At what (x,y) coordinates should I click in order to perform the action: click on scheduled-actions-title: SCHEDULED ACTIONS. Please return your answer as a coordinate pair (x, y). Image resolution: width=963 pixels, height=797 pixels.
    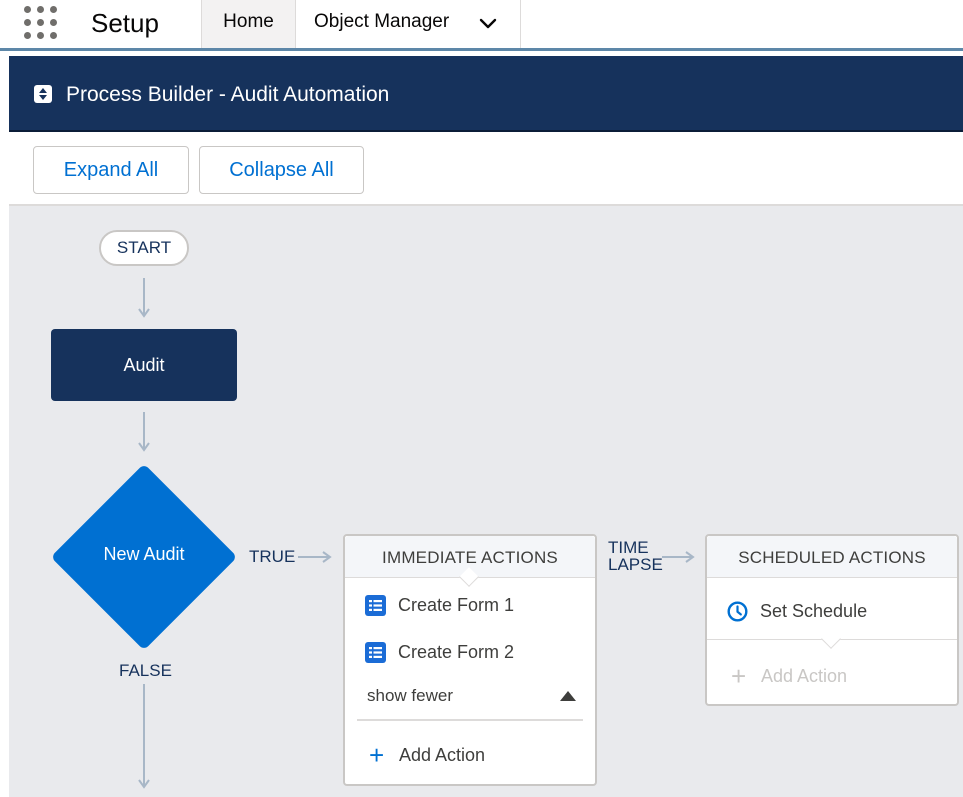
    Looking at the image, I should click on (832, 557).